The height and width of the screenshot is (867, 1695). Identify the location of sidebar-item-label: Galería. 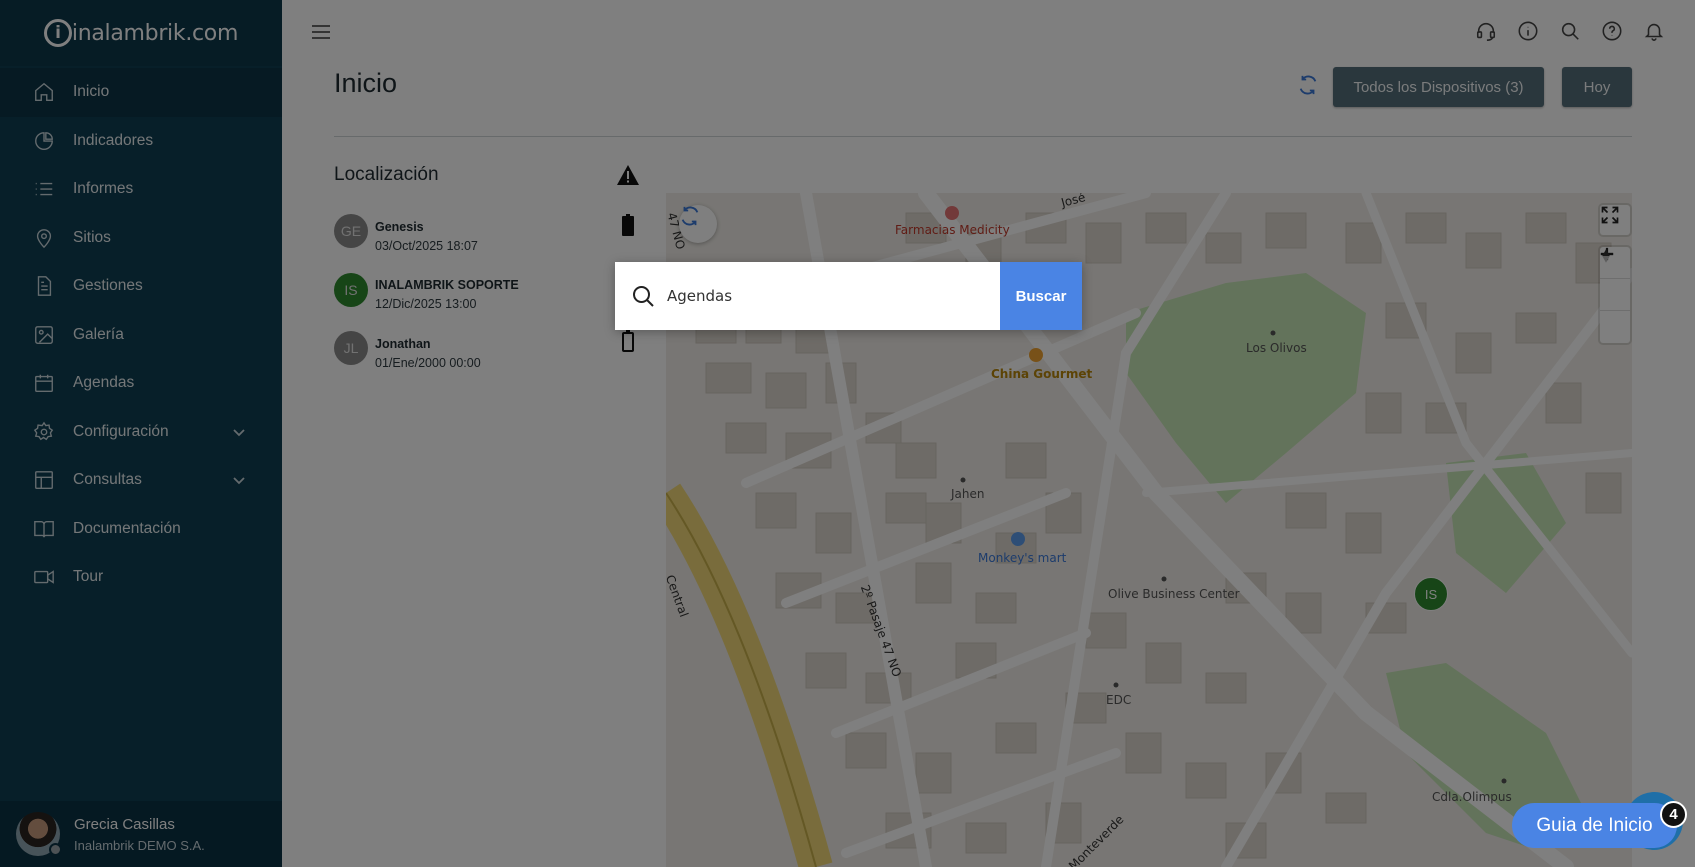
(98, 334).